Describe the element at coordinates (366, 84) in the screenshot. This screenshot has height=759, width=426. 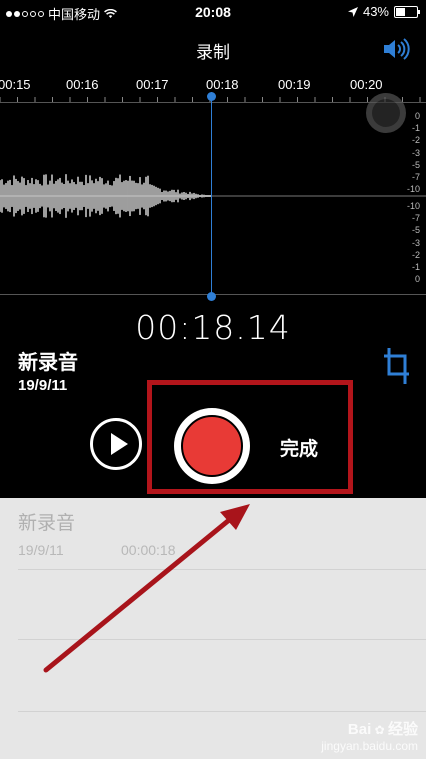
I see `timeline-label: 00:20` at that location.